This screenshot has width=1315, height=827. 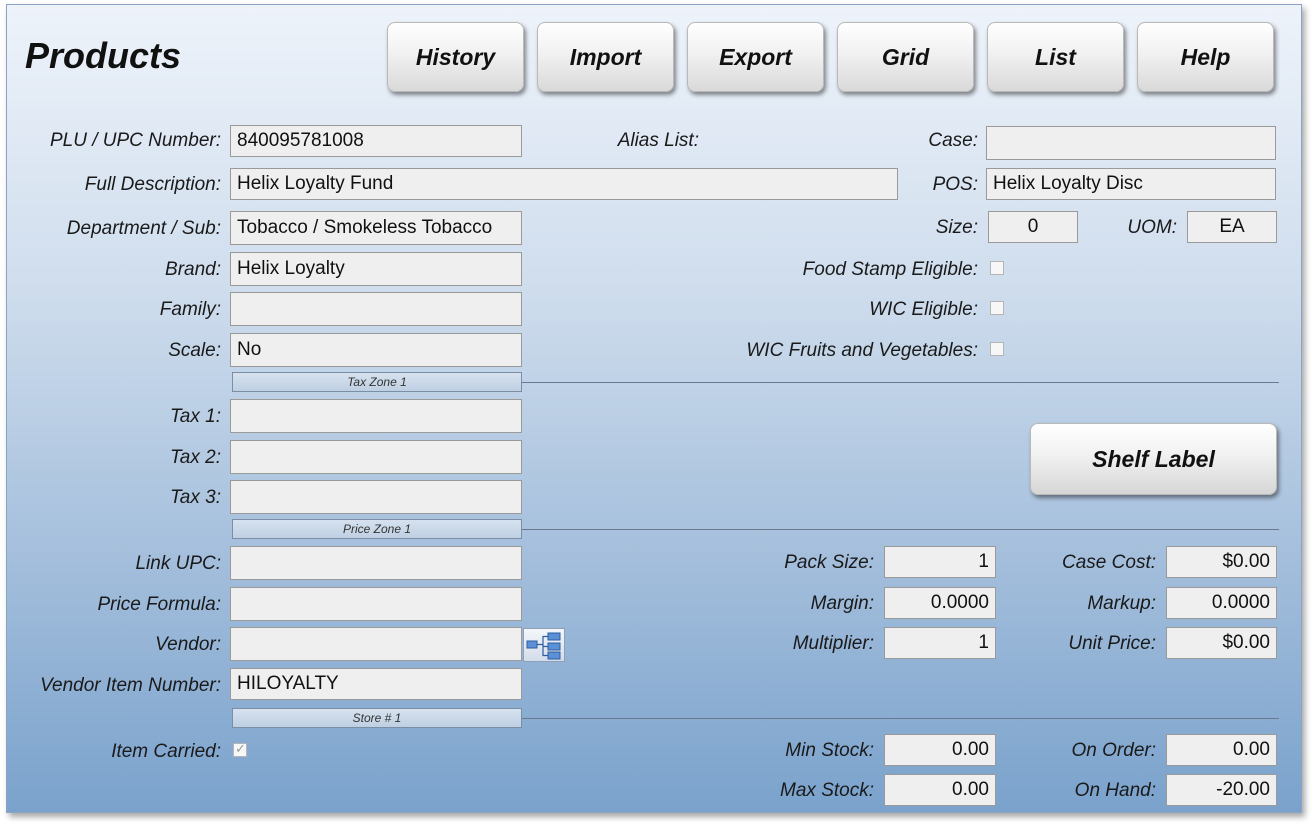 What do you see at coordinates (377, 718) in the screenshot?
I see `store-zone-header: Store # 1` at bounding box center [377, 718].